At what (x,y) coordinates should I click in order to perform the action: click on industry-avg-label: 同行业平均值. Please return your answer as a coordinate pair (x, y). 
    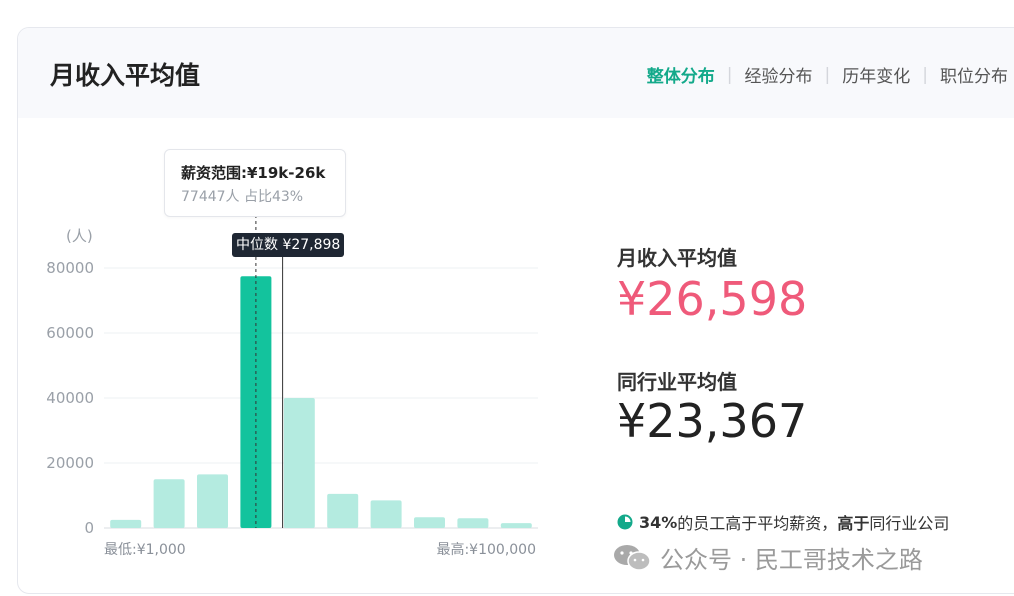
    Looking at the image, I should click on (677, 382).